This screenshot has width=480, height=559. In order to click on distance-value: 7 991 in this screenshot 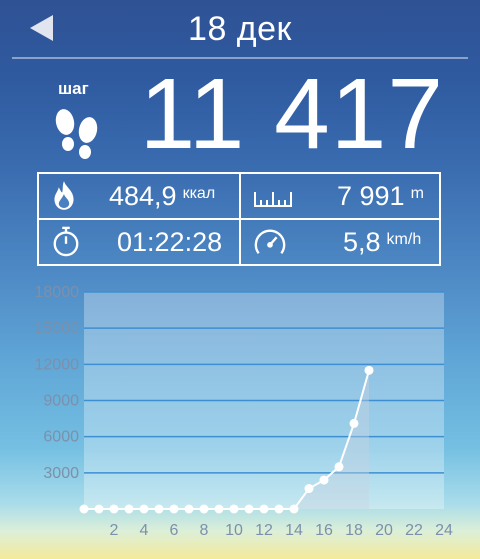, I will do `click(371, 196)`.